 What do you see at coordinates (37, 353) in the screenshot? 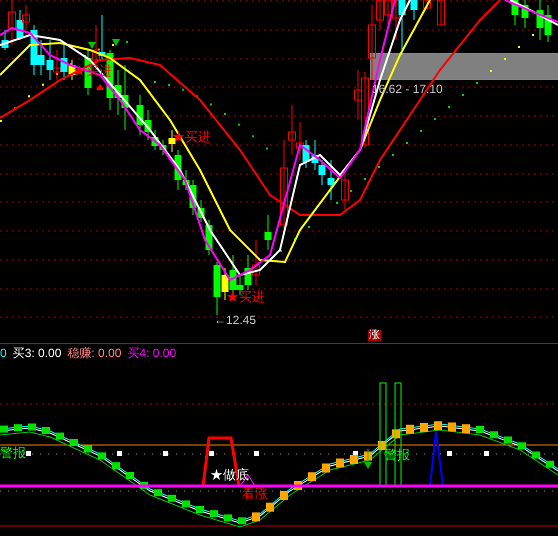
I see `indicator-value: 买3: 0.00` at bounding box center [37, 353].